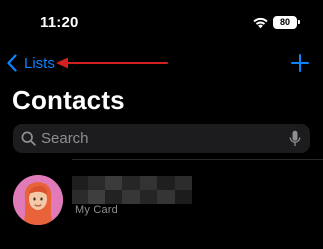 This screenshot has width=323, height=249. Describe the element at coordinates (39, 63) in the screenshot. I see `back-button-label: Lists` at that location.